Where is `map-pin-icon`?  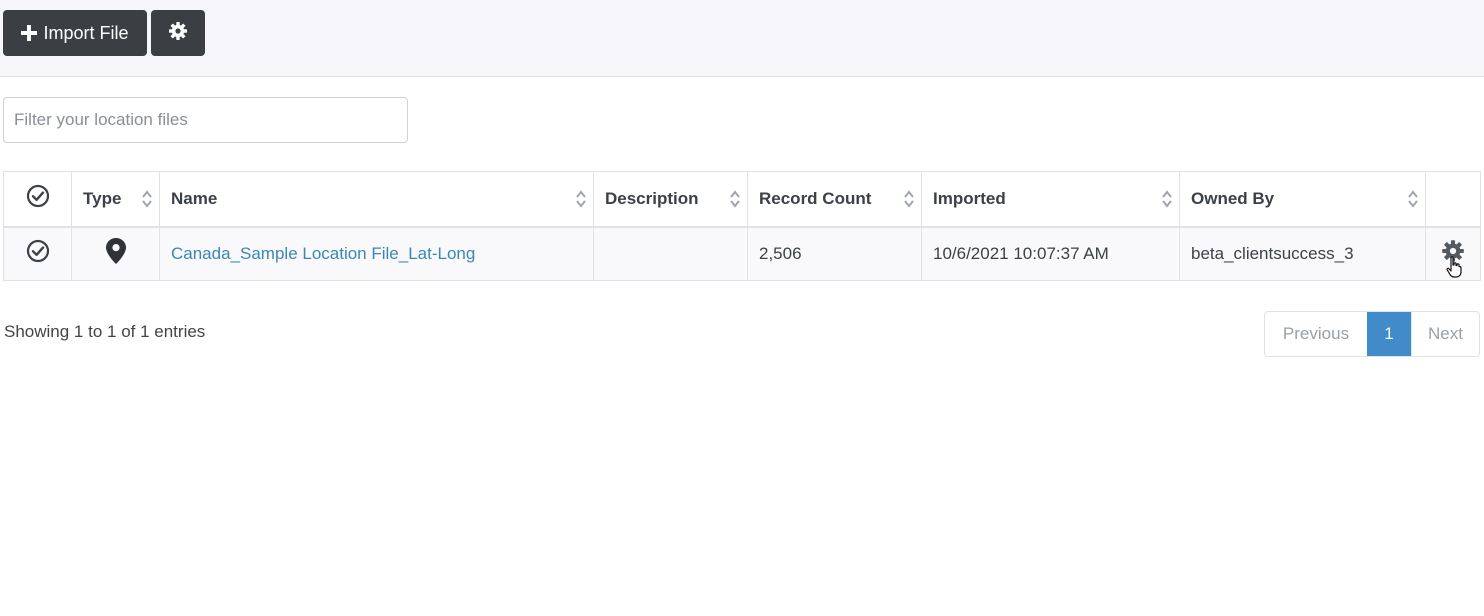
map-pin-icon is located at coordinates (115, 253).